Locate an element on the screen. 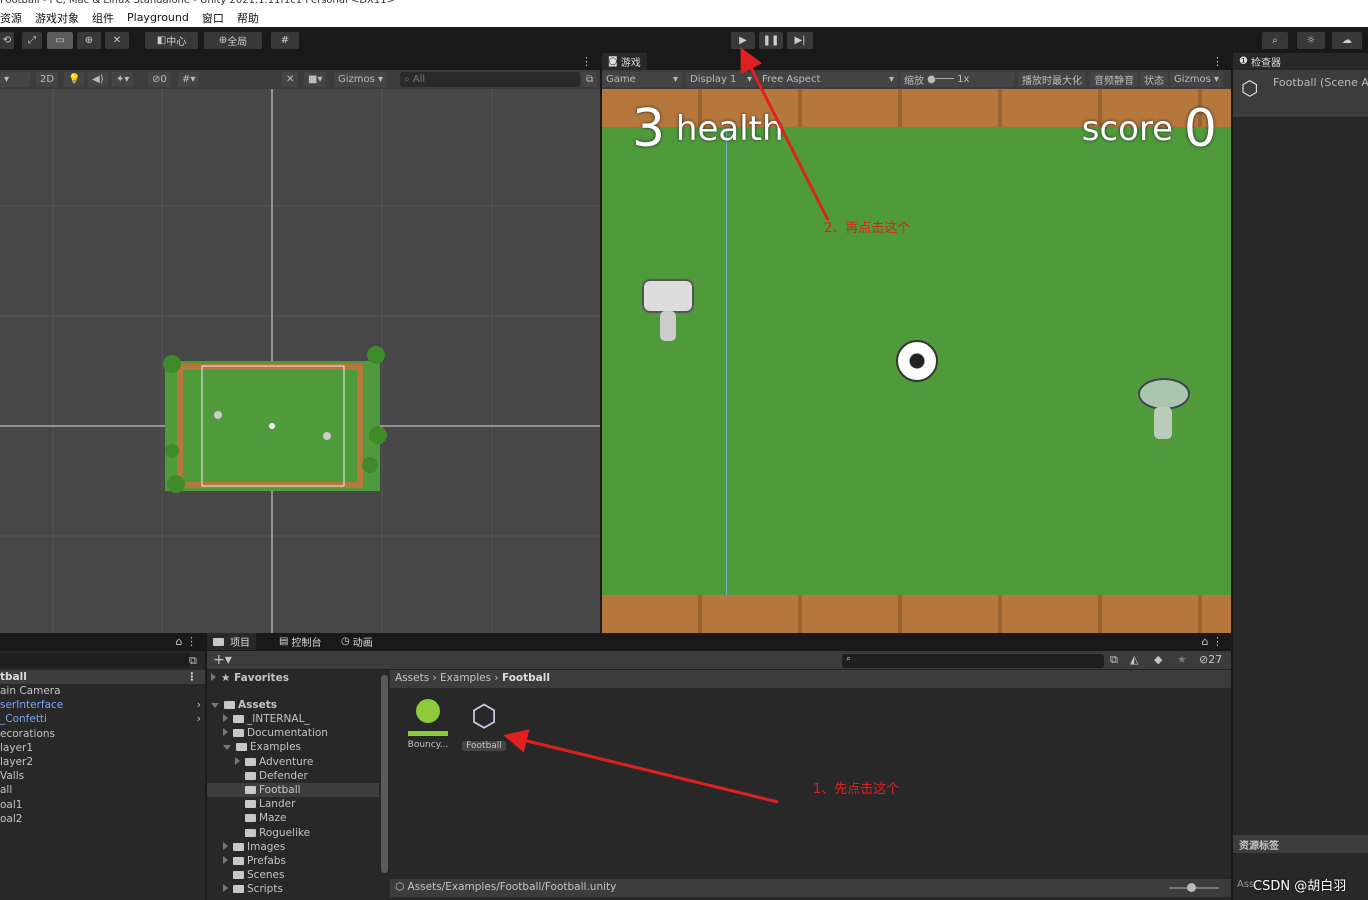  assets-item: Assets is located at coordinates (244, 705).